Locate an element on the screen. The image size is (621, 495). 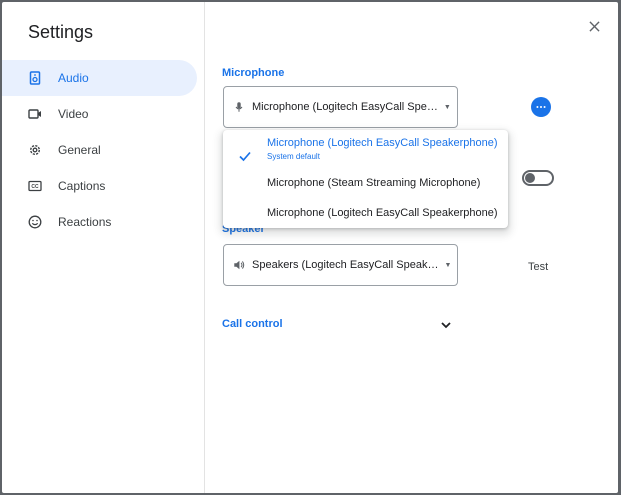
close-icon is located at coordinates (594, 26).